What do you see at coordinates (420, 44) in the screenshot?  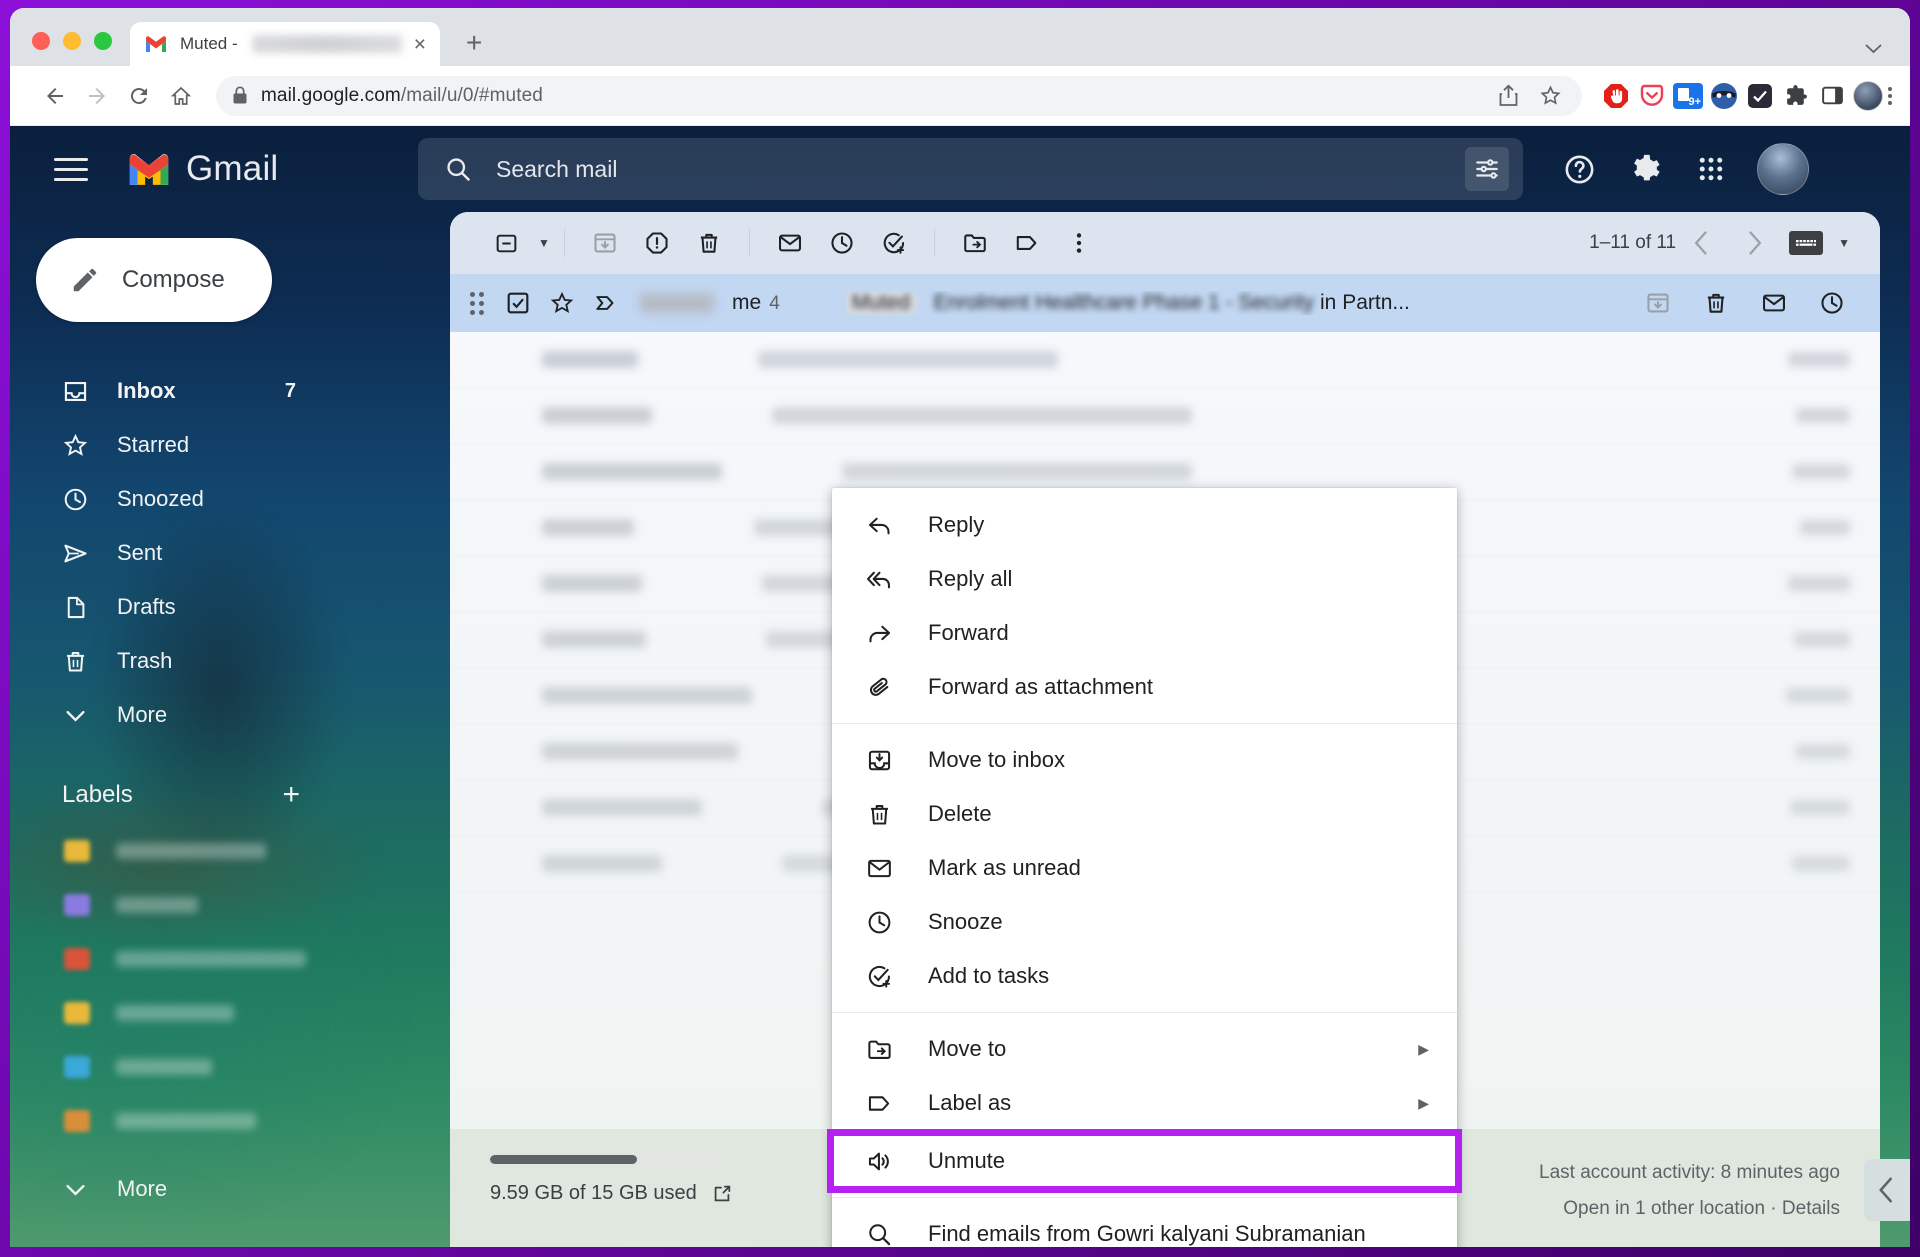 I see `close-tab-button: ×` at bounding box center [420, 44].